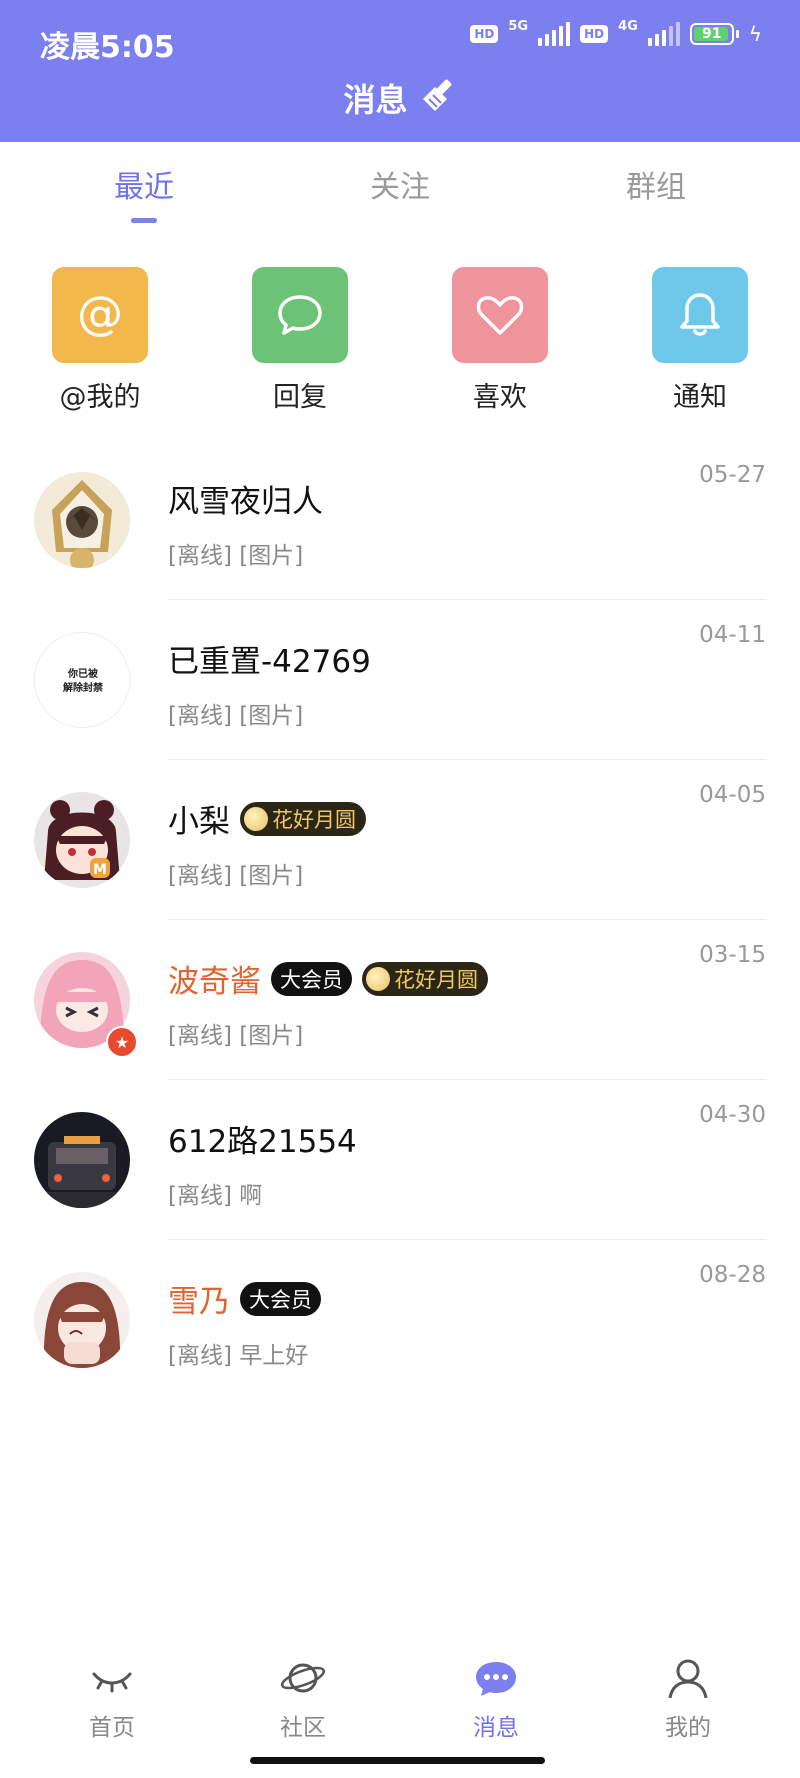 This screenshot has width=800, height=1778. What do you see at coordinates (484, 34) in the screenshot?
I see `hd-badge: HD` at bounding box center [484, 34].